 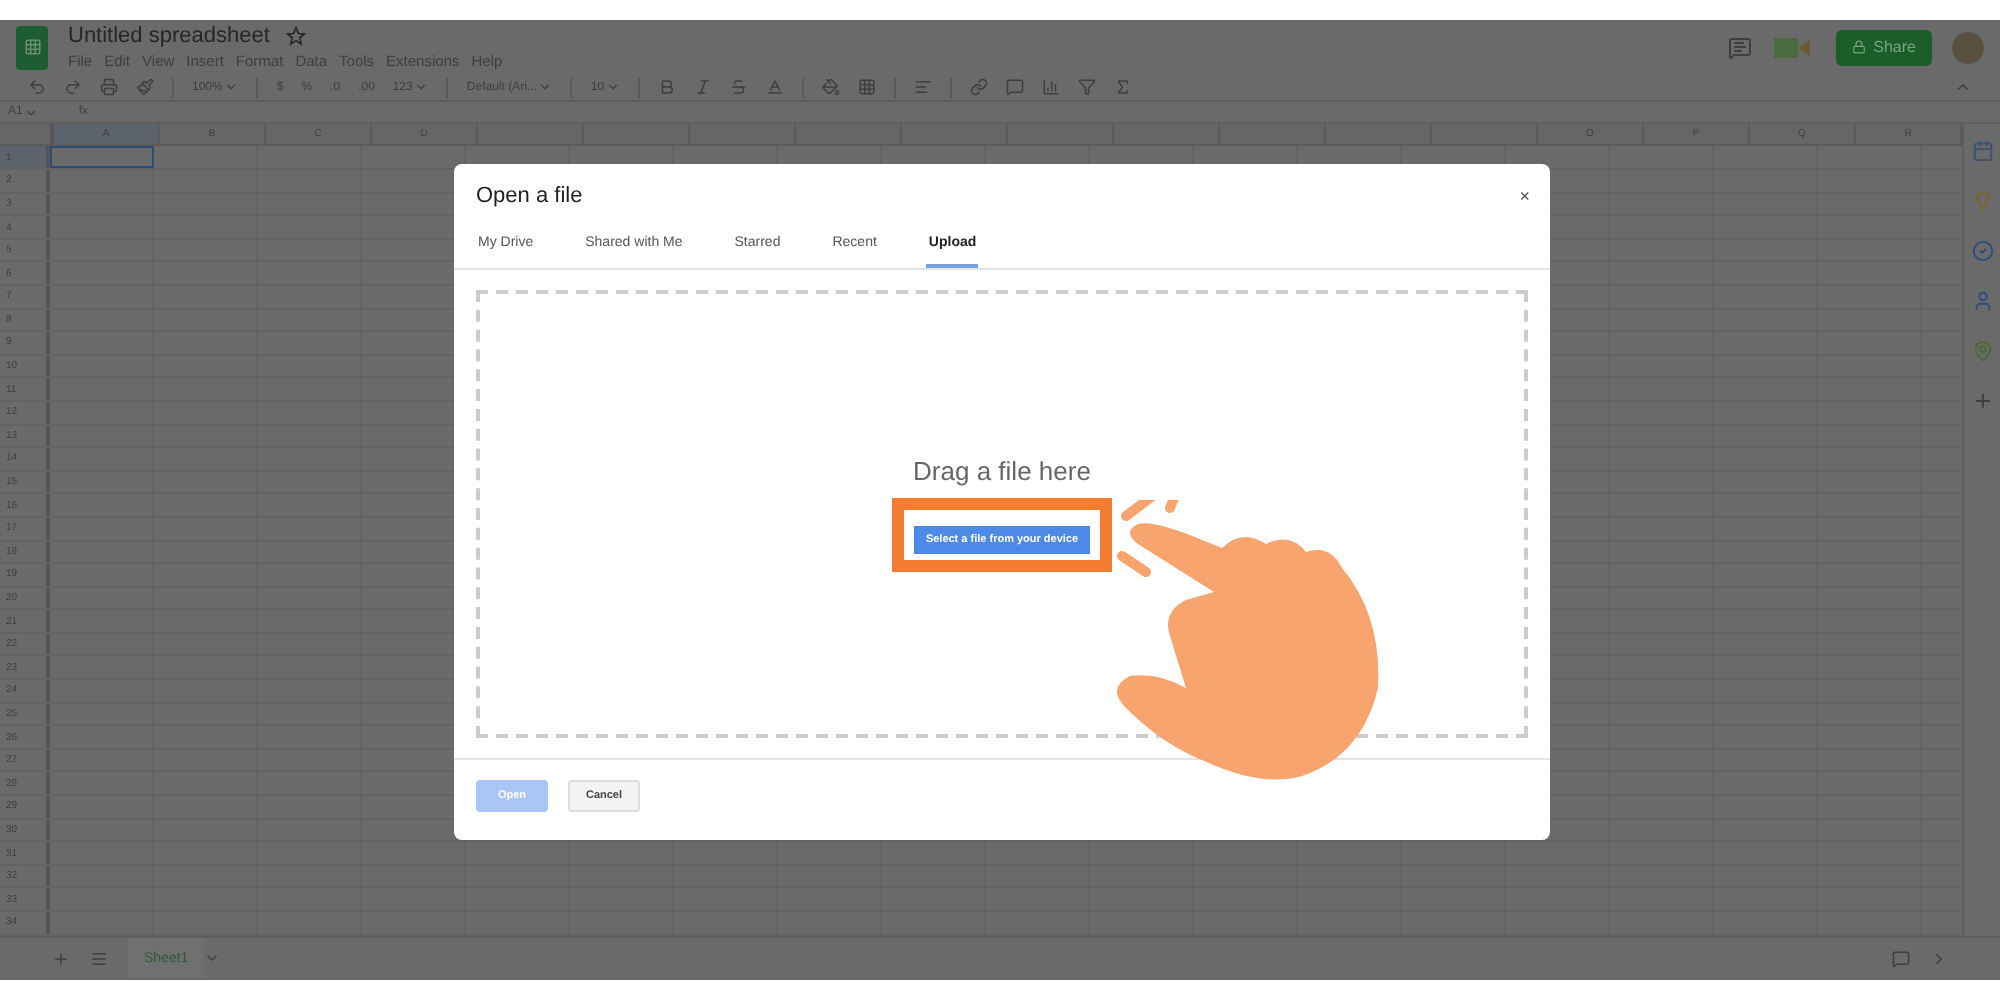 What do you see at coordinates (979, 87) in the screenshot?
I see `link-icon` at bounding box center [979, 87].